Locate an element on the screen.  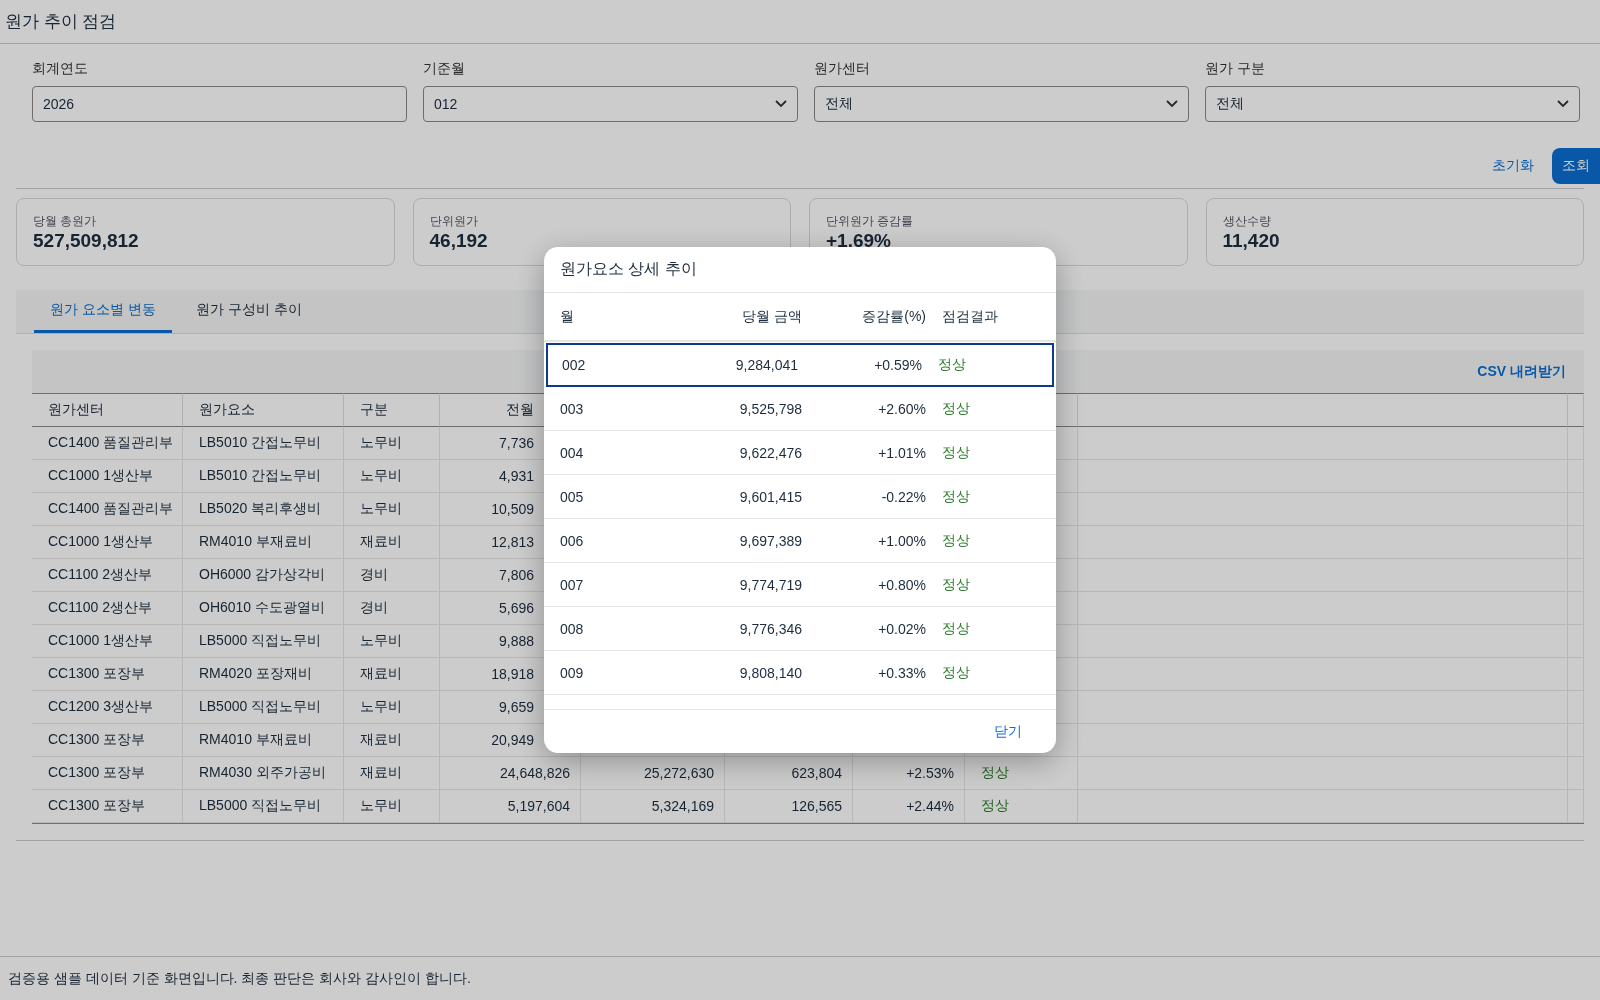
kpi-label: 단위원가 is located at coordinates (454, 221).